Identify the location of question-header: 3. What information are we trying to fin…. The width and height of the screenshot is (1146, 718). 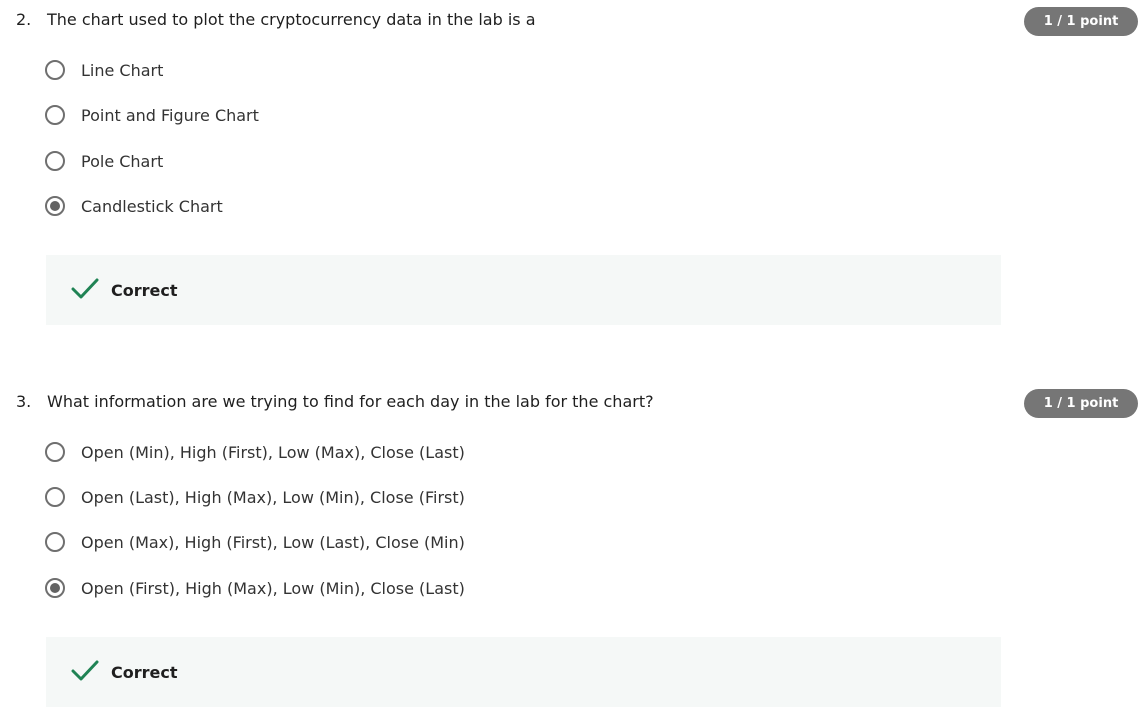
(573, 400).